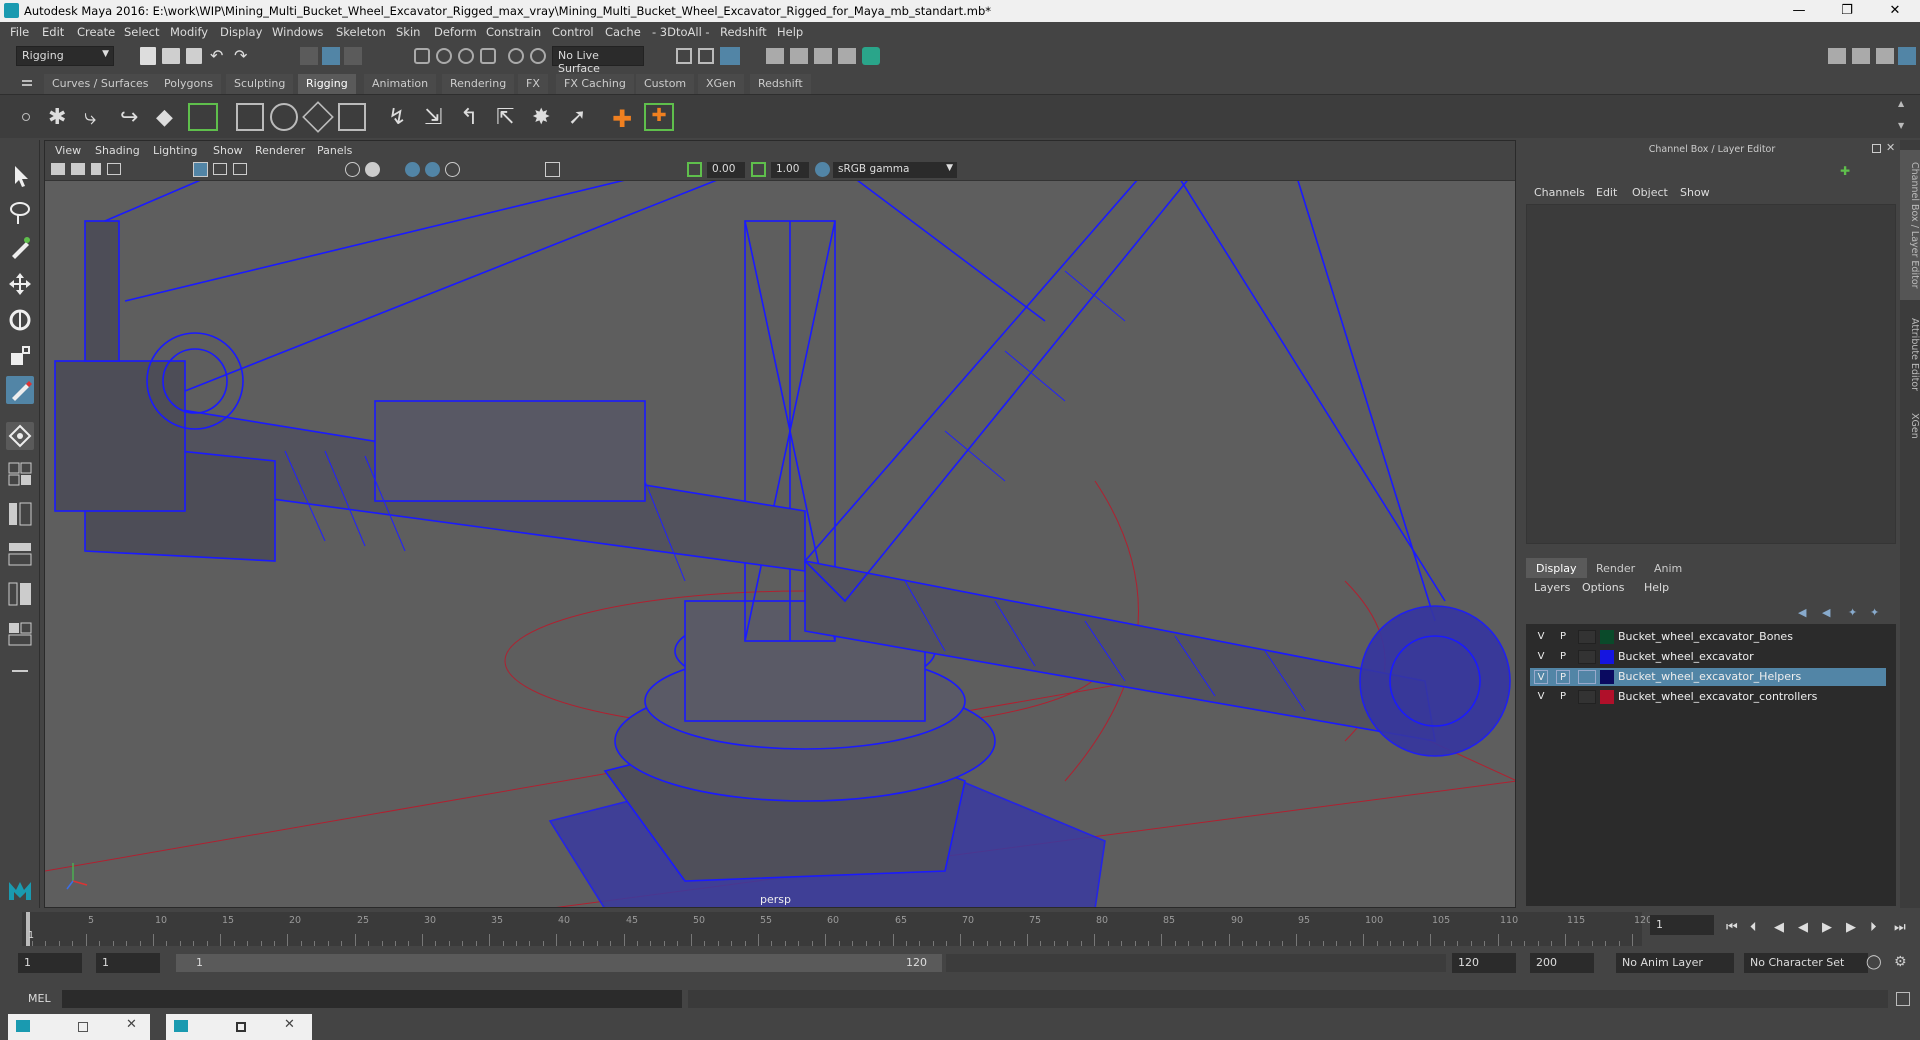 The image size is (1920, 1040). What do you see at coordinates (1603, 587) in the screenshot?
I see `layer-options-menu: Options` at bounding box center [1603, 587].